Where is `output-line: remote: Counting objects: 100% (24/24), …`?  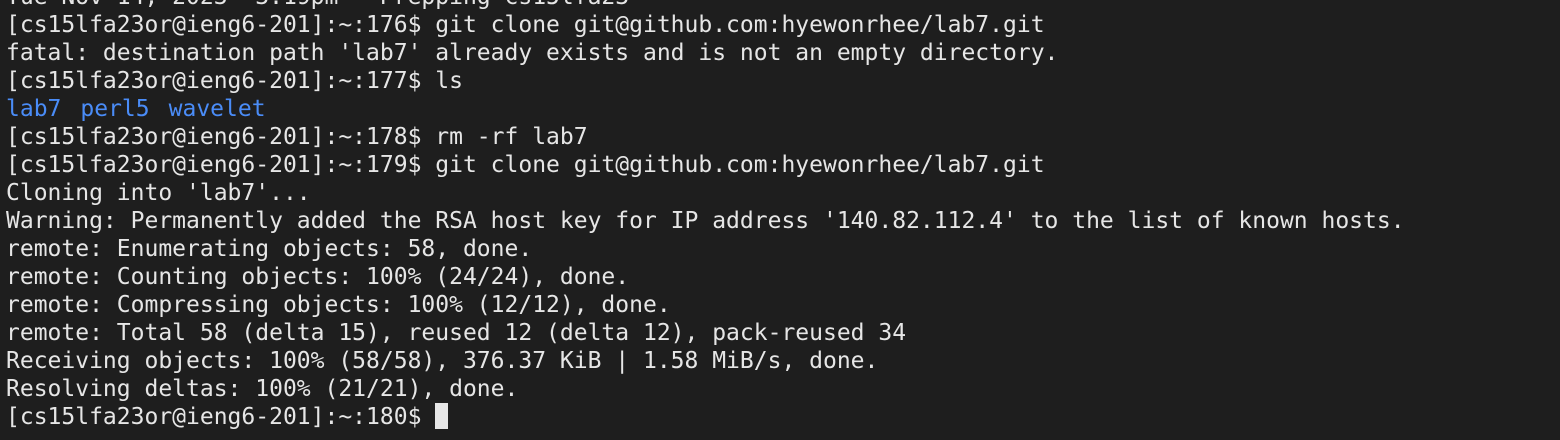
output-line: remote: Counting objects: 100% (24/24), … is located at coordinates (318, 277).